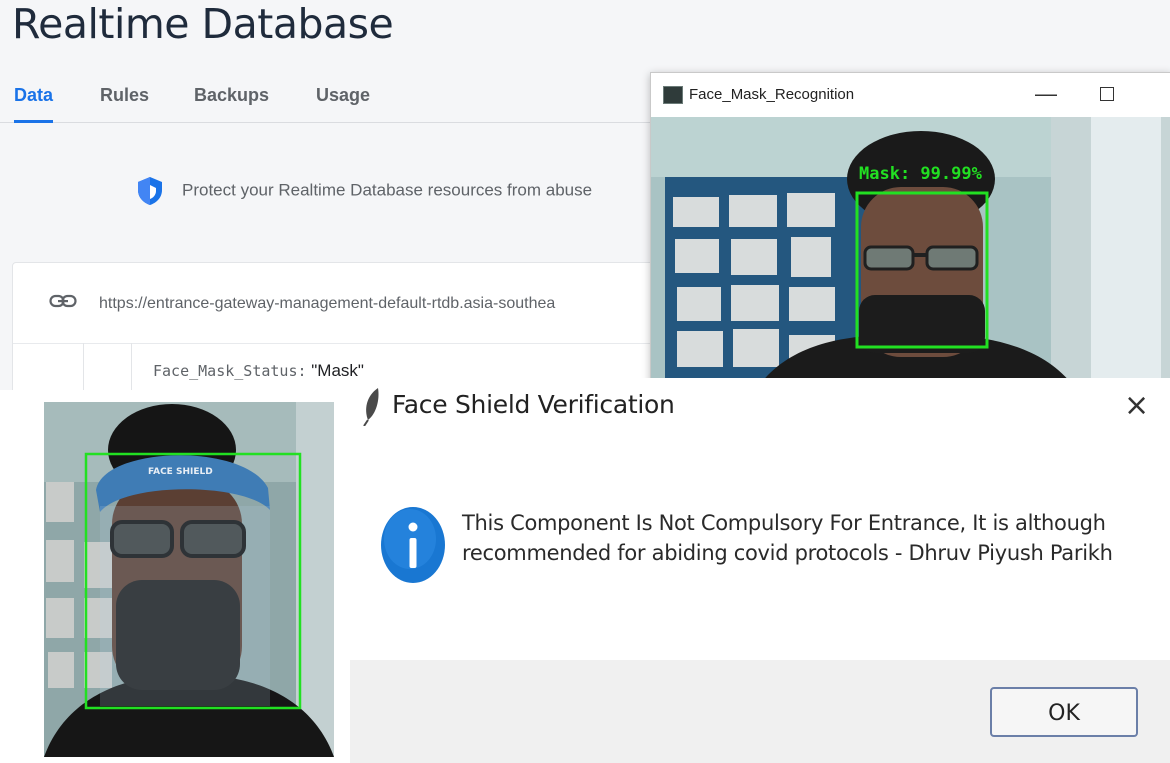 The image size is (1170, 763). What do you see at coordinates (673, 95) in the screenshot?
I see `app-icon` at bounding box center [673, 95].